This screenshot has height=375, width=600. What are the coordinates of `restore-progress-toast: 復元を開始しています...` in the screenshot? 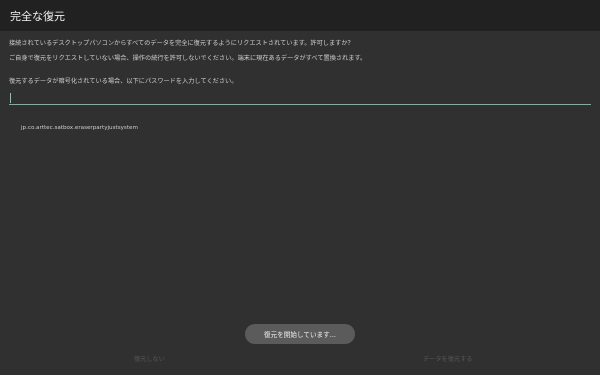 It's located at (300, 334).